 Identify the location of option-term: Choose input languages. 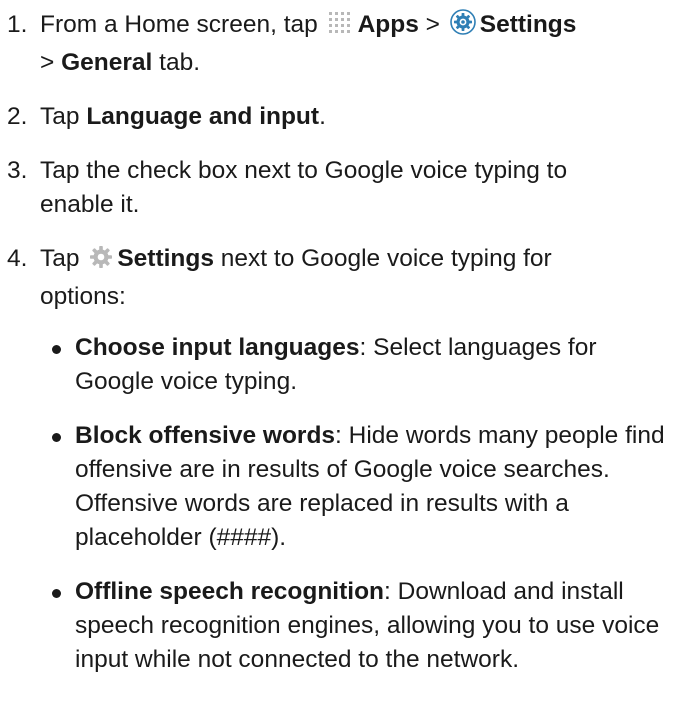
(217, 347).